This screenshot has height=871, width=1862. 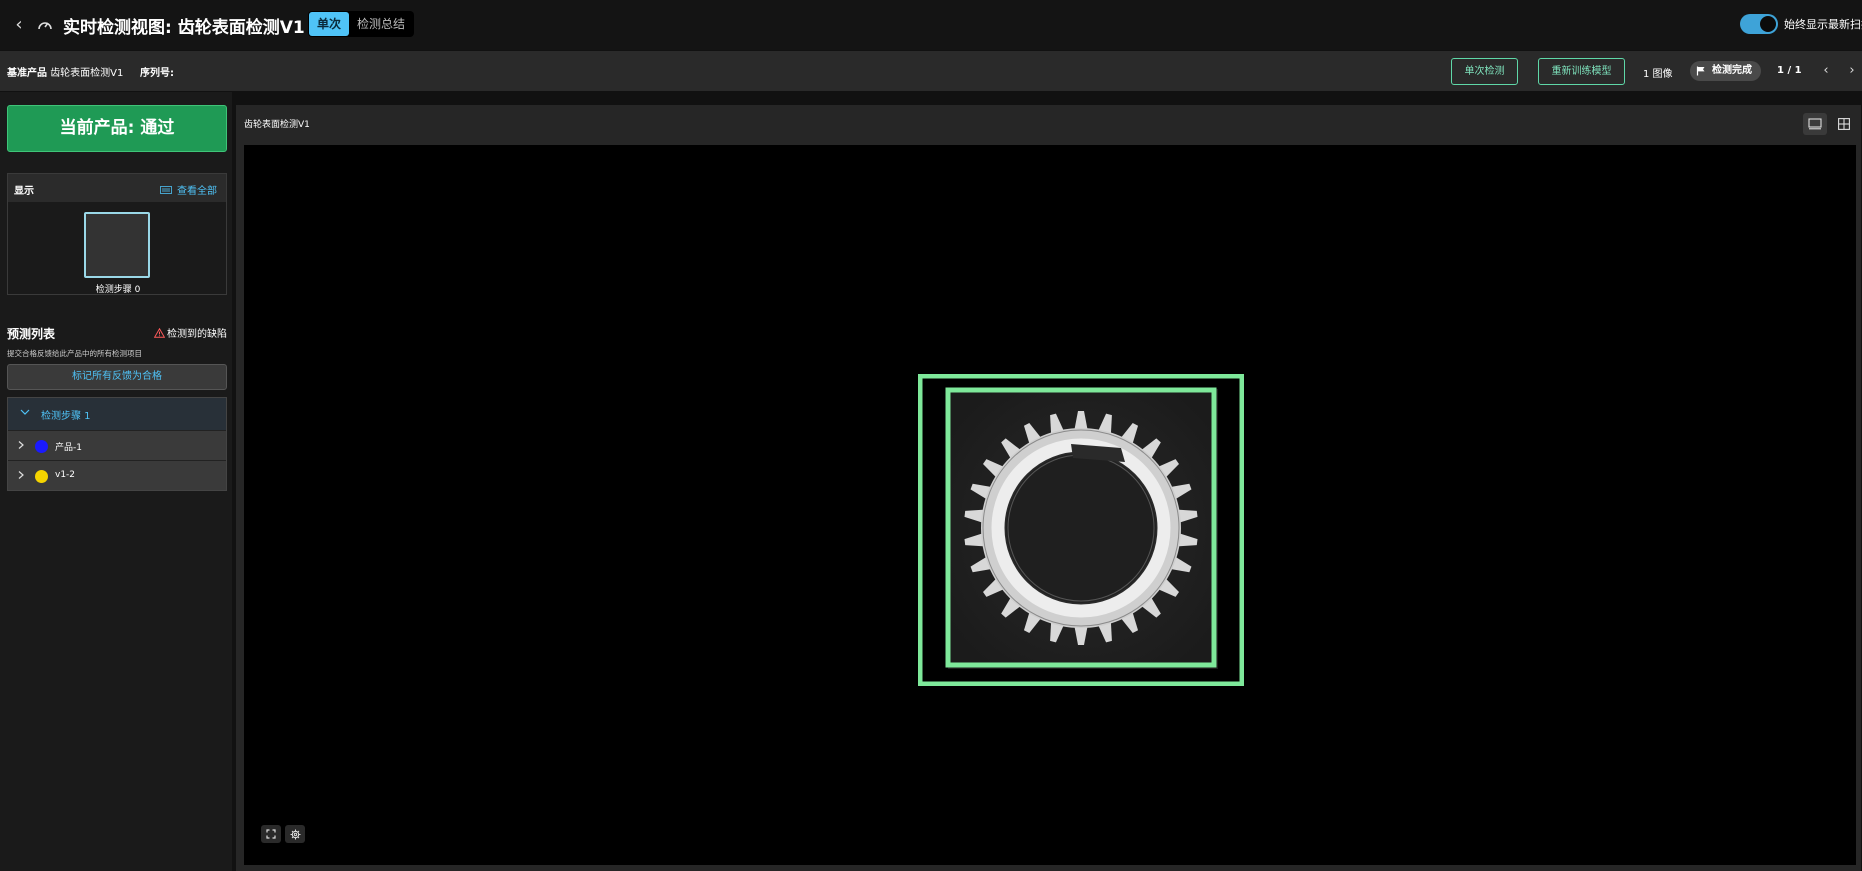 I want to click on item-label: 产品-1, so click(x=68, y=448).